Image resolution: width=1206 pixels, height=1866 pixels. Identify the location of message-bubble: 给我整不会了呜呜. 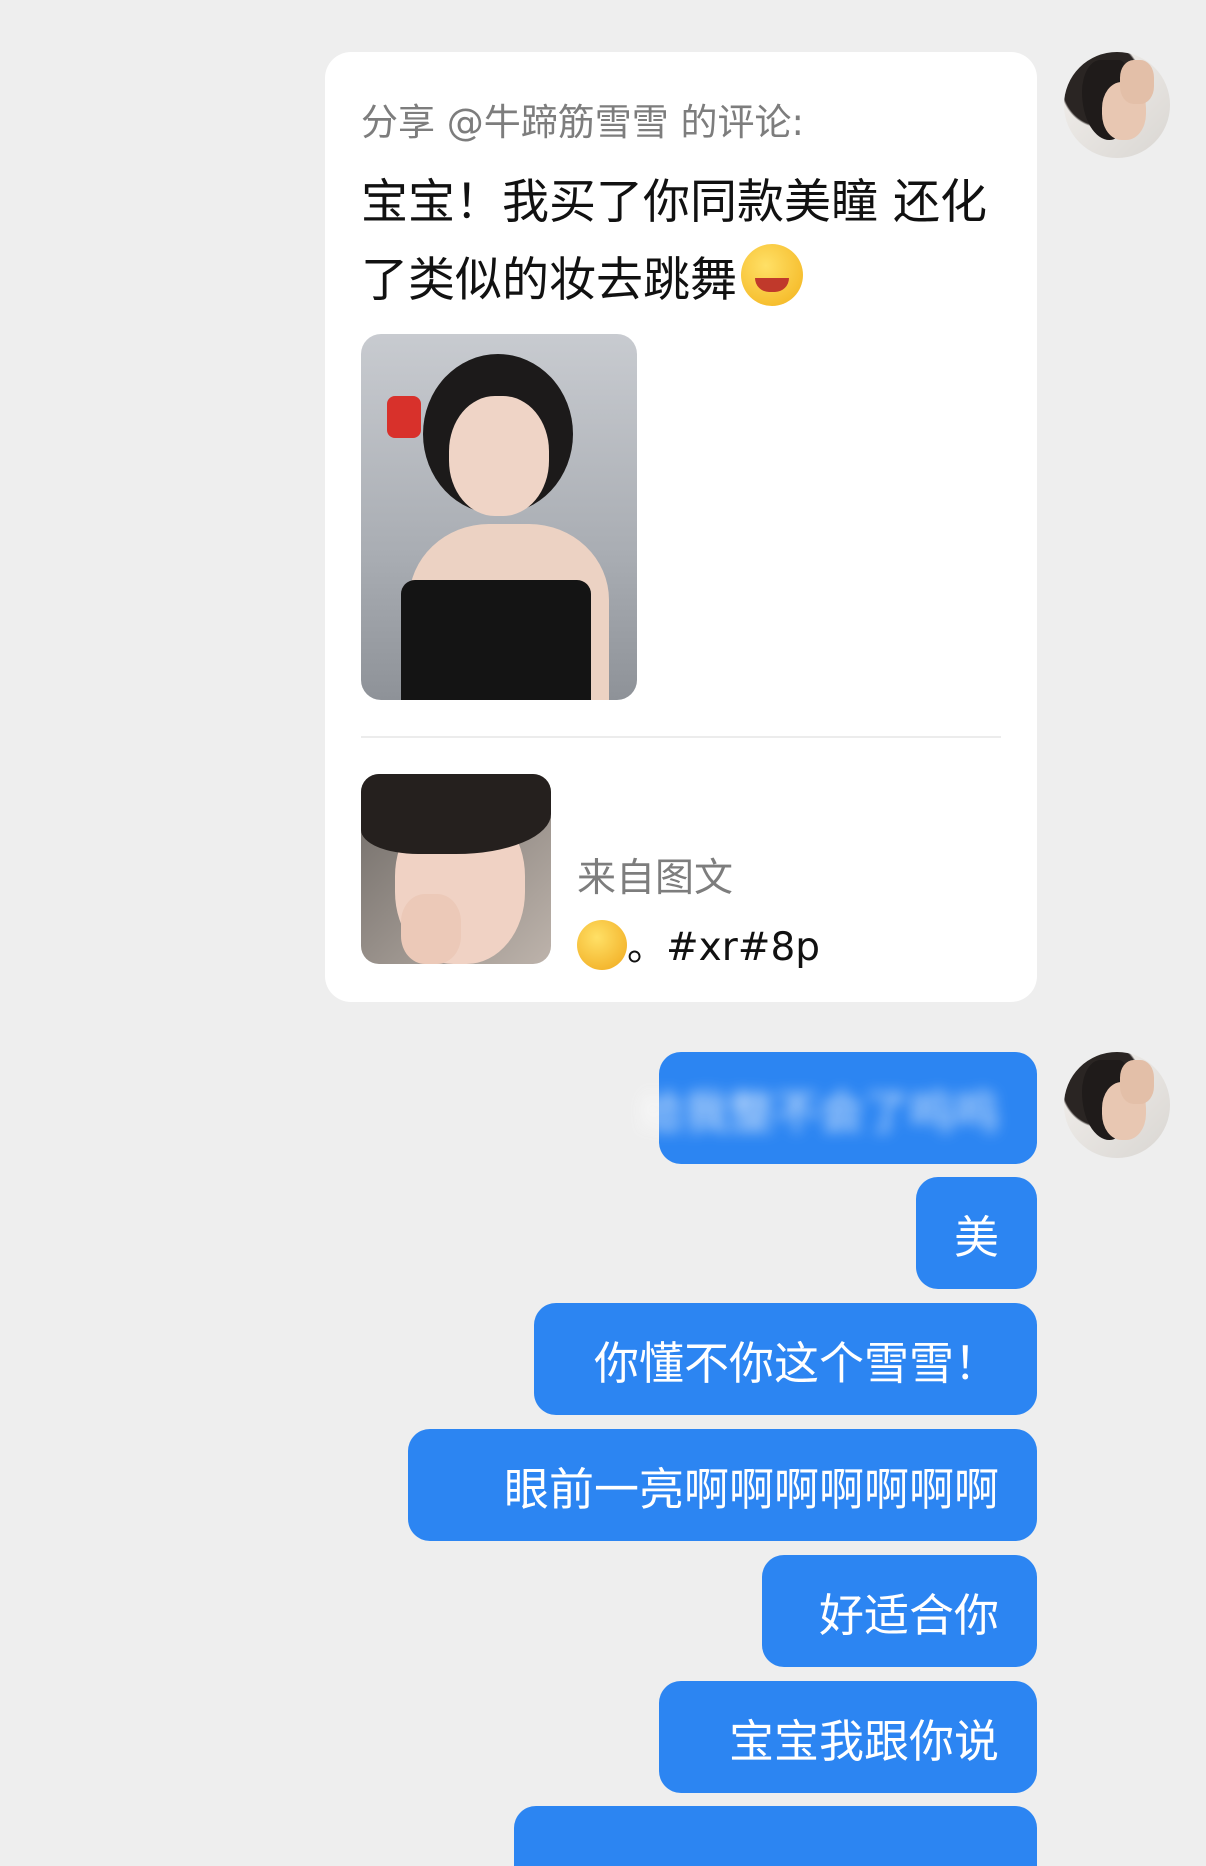
(838, 1108).